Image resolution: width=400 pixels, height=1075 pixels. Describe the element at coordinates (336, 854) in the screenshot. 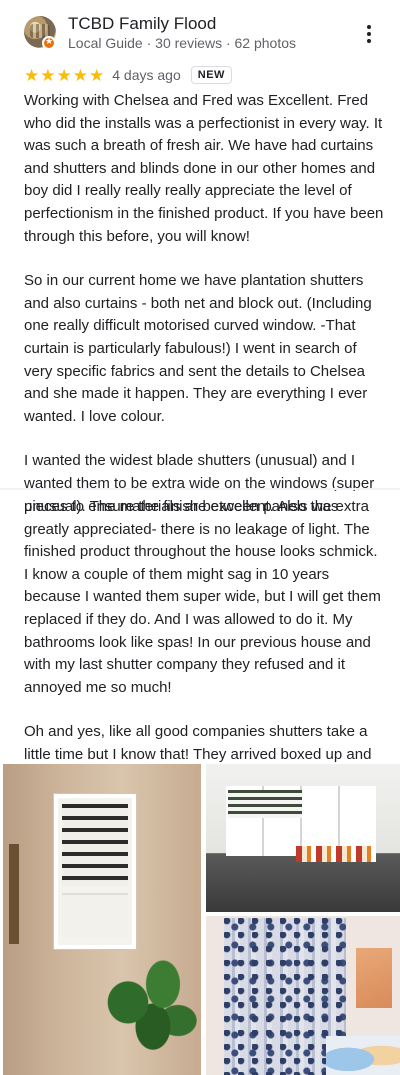

I see `ornament-shelf` at that location.